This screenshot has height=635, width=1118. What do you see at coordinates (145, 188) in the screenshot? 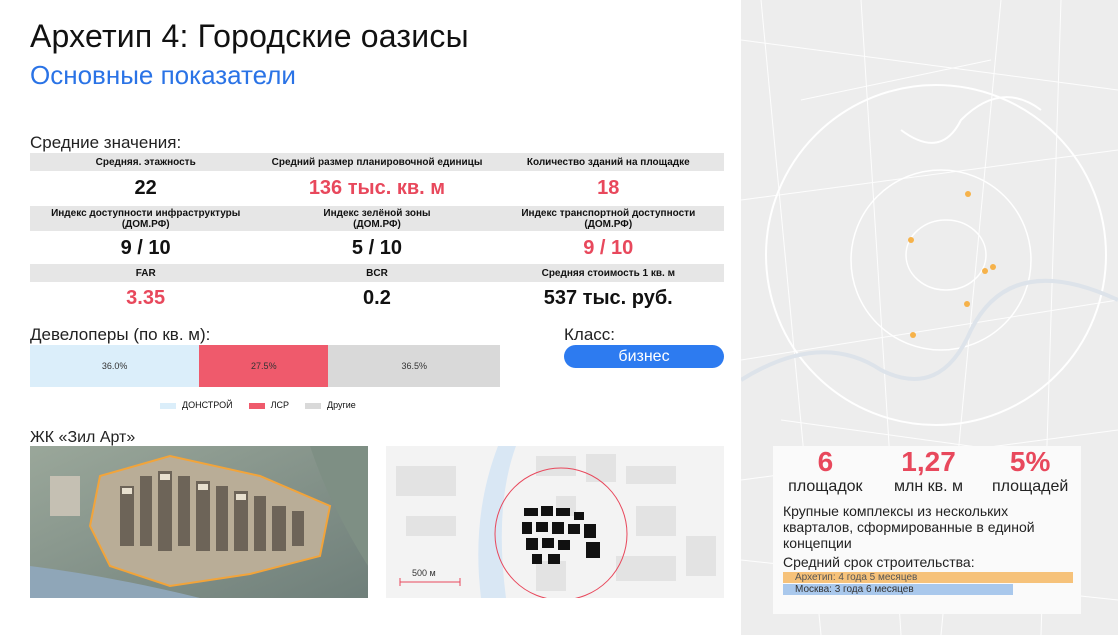
I see `metric-value: 22` at bounding box center [145, 188].